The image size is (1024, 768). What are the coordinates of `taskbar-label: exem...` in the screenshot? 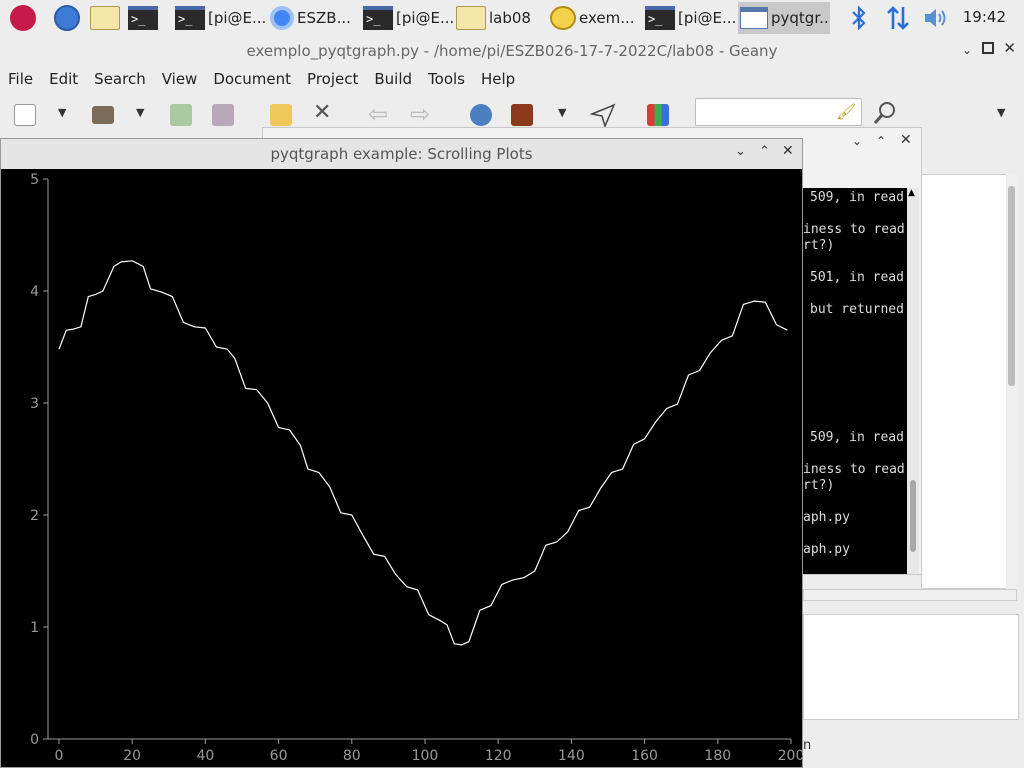 It's located at (607, 18).